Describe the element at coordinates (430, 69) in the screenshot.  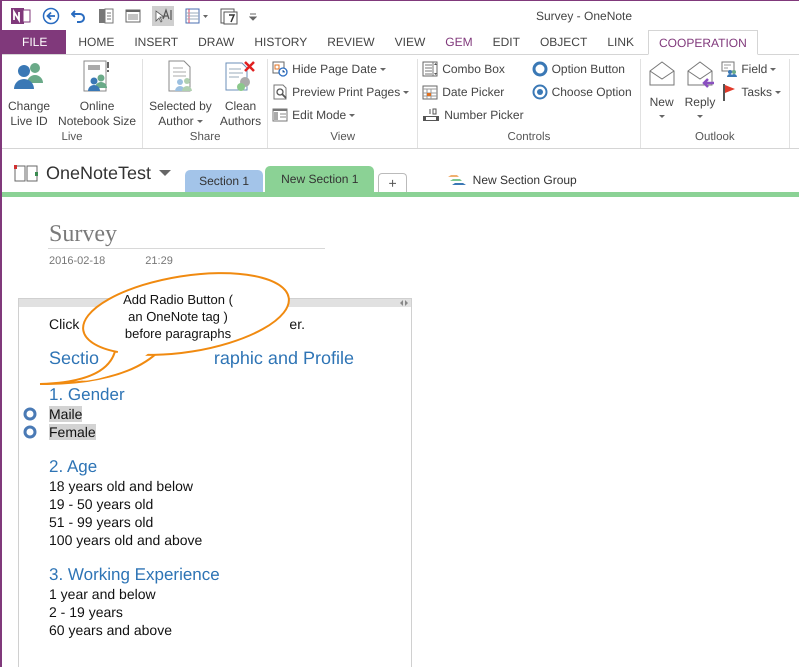
I see `list-icon` at that location.